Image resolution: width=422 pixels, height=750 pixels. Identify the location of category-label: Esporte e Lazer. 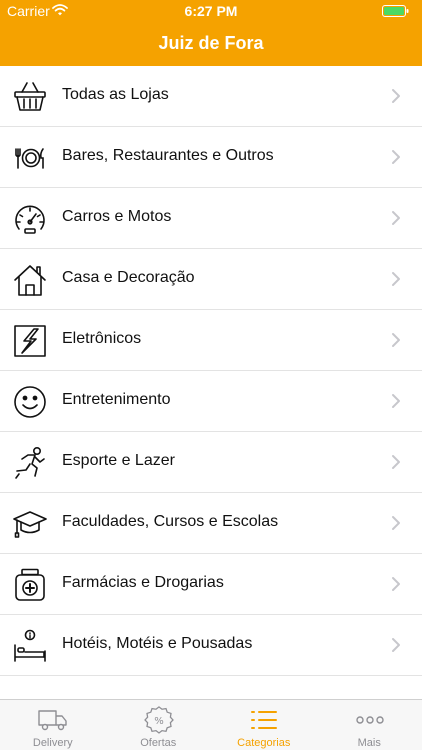
(118, 460).